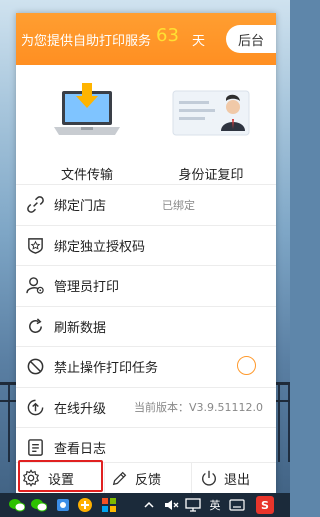  Describe the element at coordinates (193, 505) in the screenshot. I see `monitor-icon` at that location.